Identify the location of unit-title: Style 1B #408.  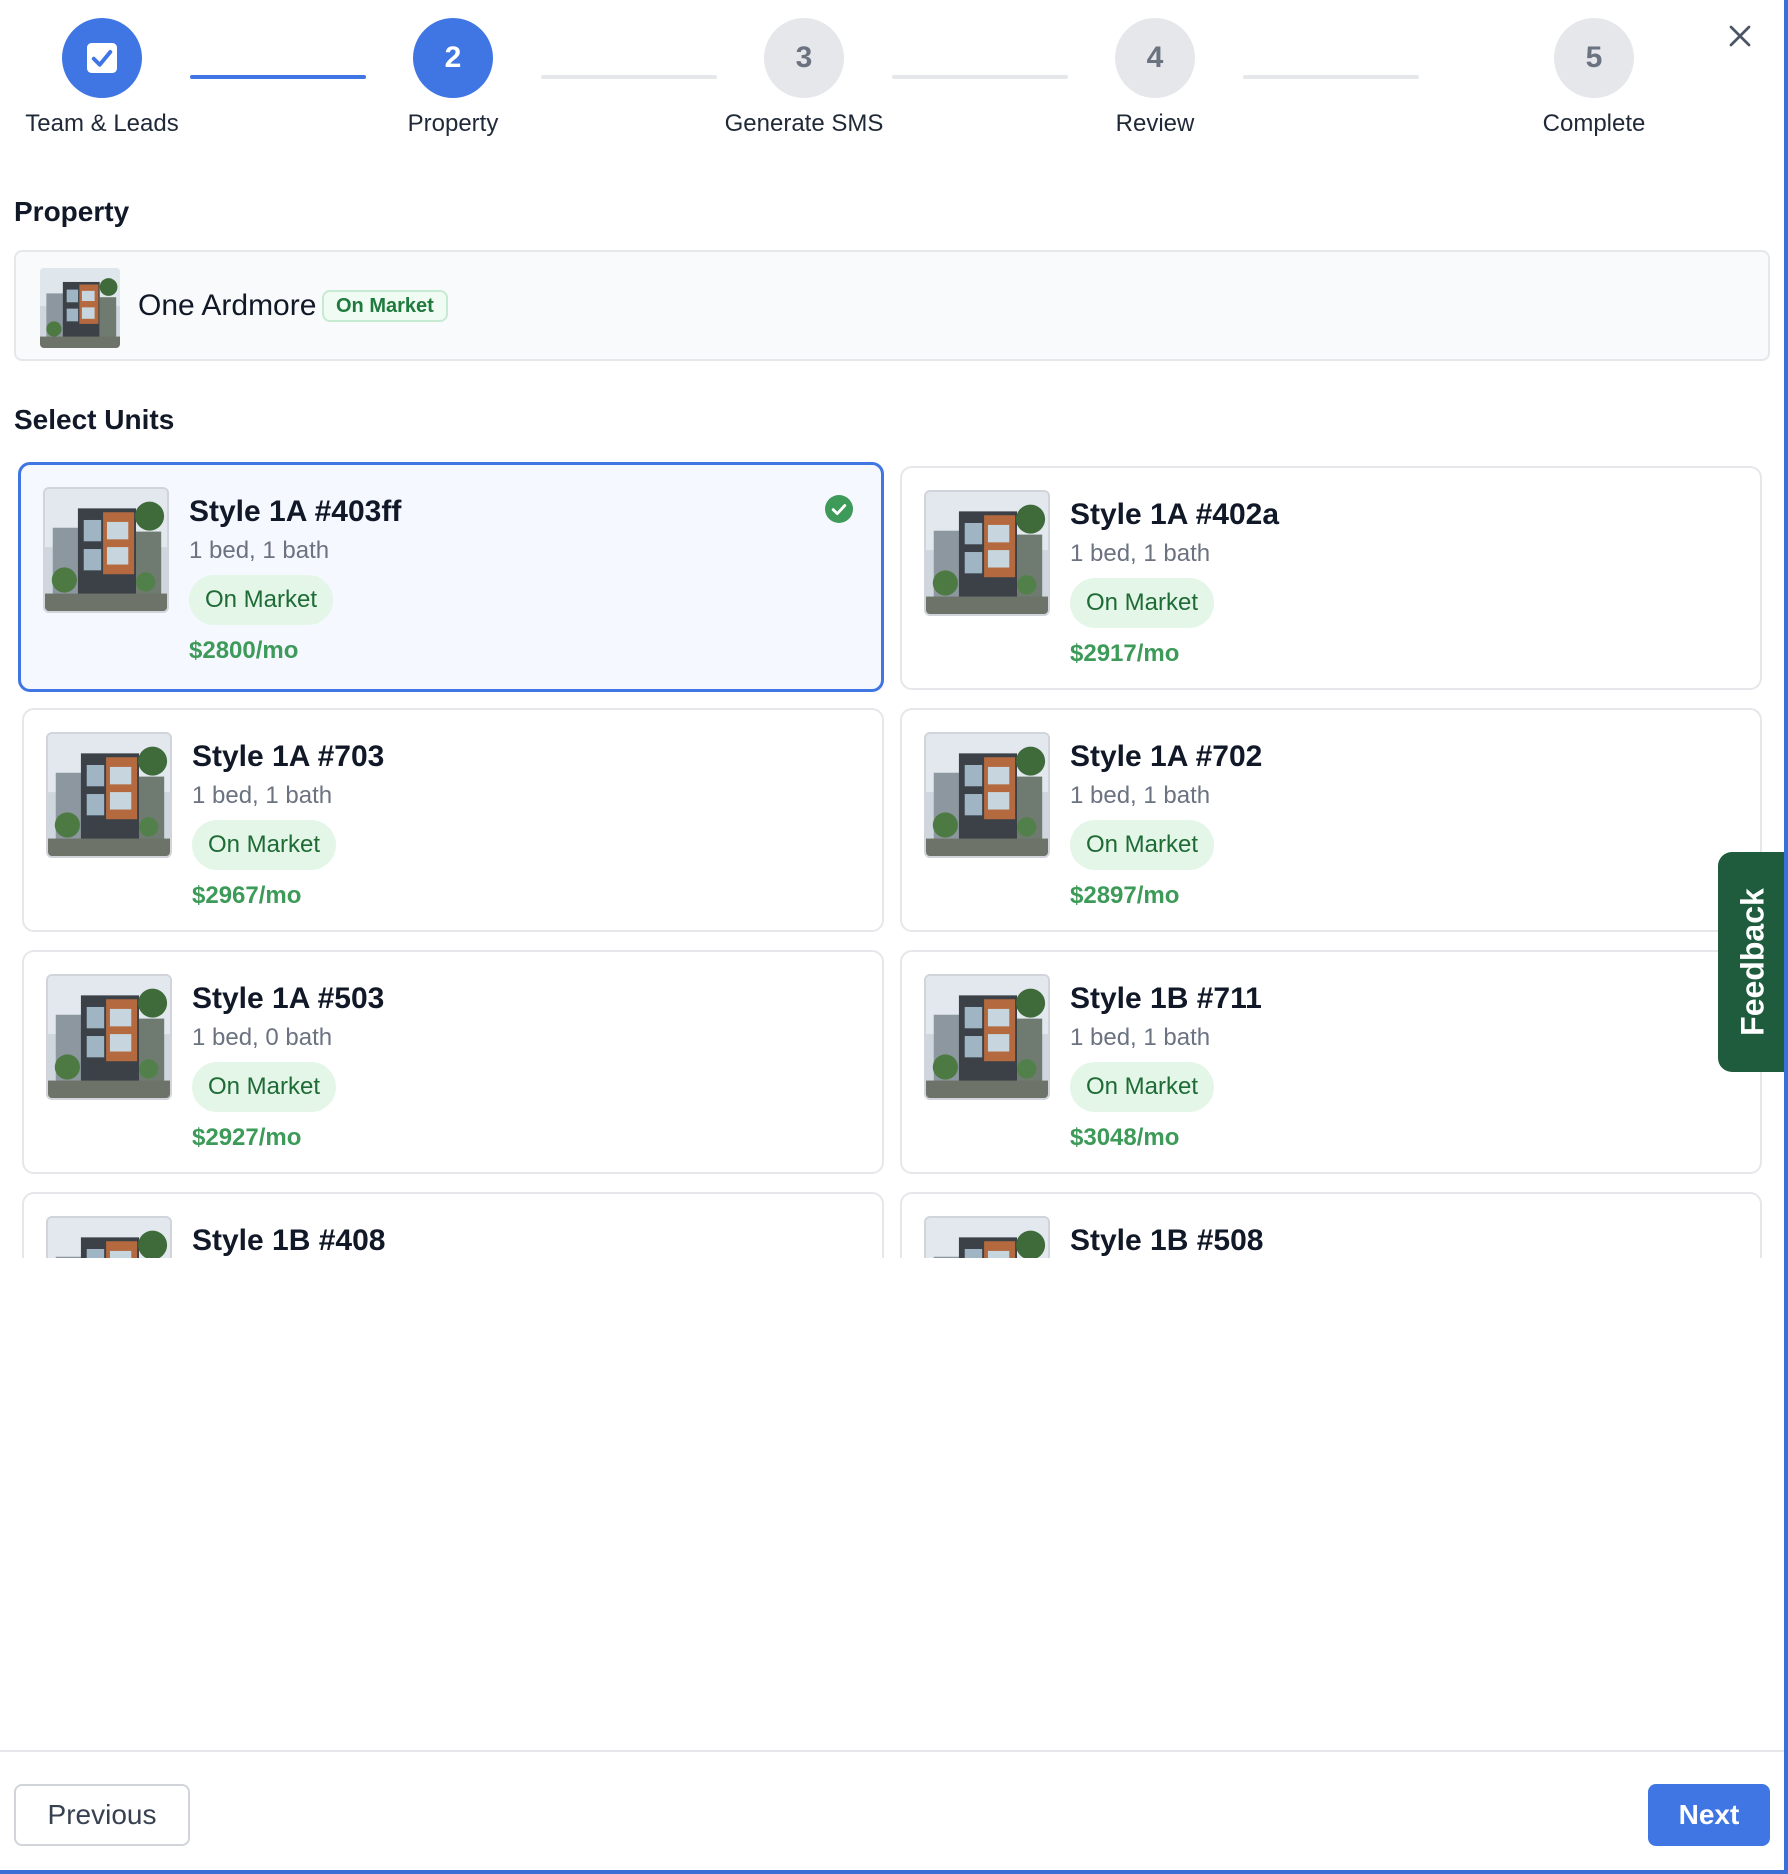
(289, 1240).